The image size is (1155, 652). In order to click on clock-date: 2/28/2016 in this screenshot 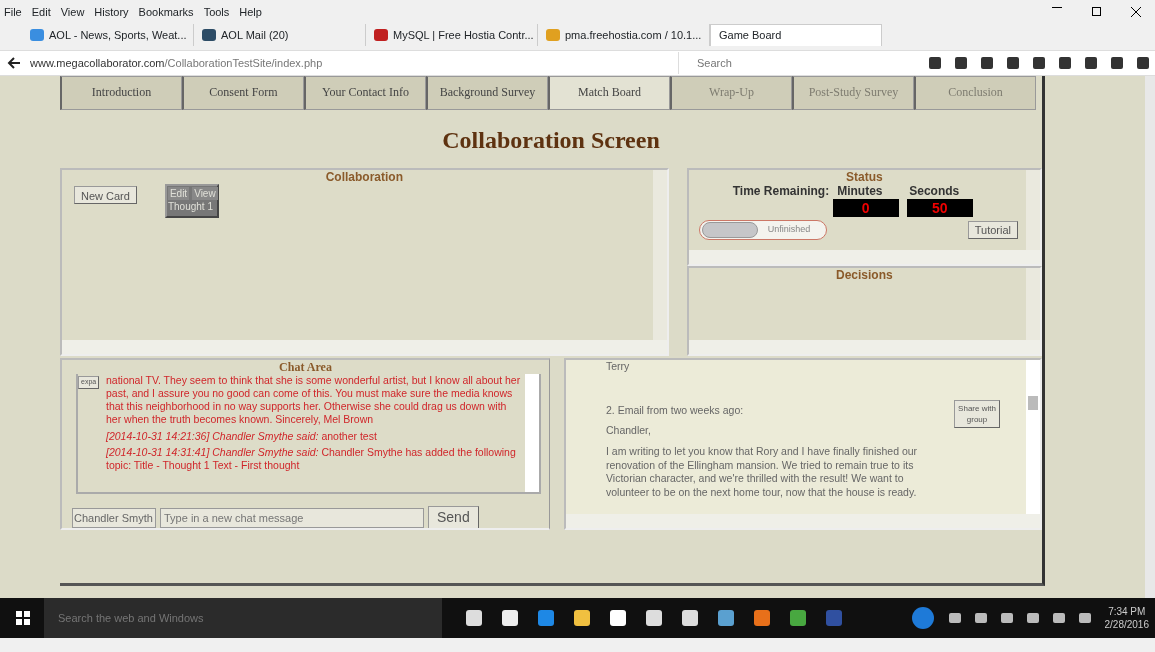, I will do `click(1126, 624)`.